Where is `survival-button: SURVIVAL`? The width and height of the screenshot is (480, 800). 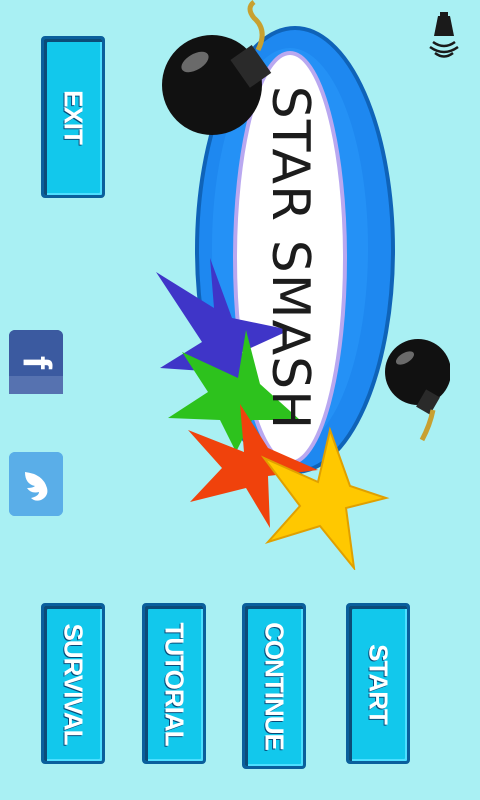 survival-button: SURVIVAL is located at coordinates (73, 683).